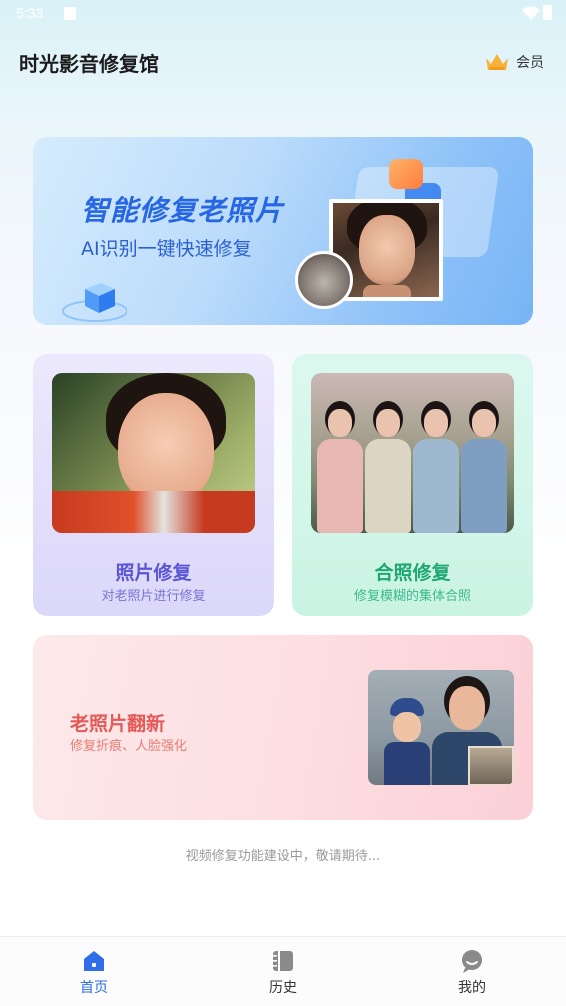  What do you see at coordinates (497, 62) in the screenshot?
I see `crown-icon` at bounding box center [497, 62].